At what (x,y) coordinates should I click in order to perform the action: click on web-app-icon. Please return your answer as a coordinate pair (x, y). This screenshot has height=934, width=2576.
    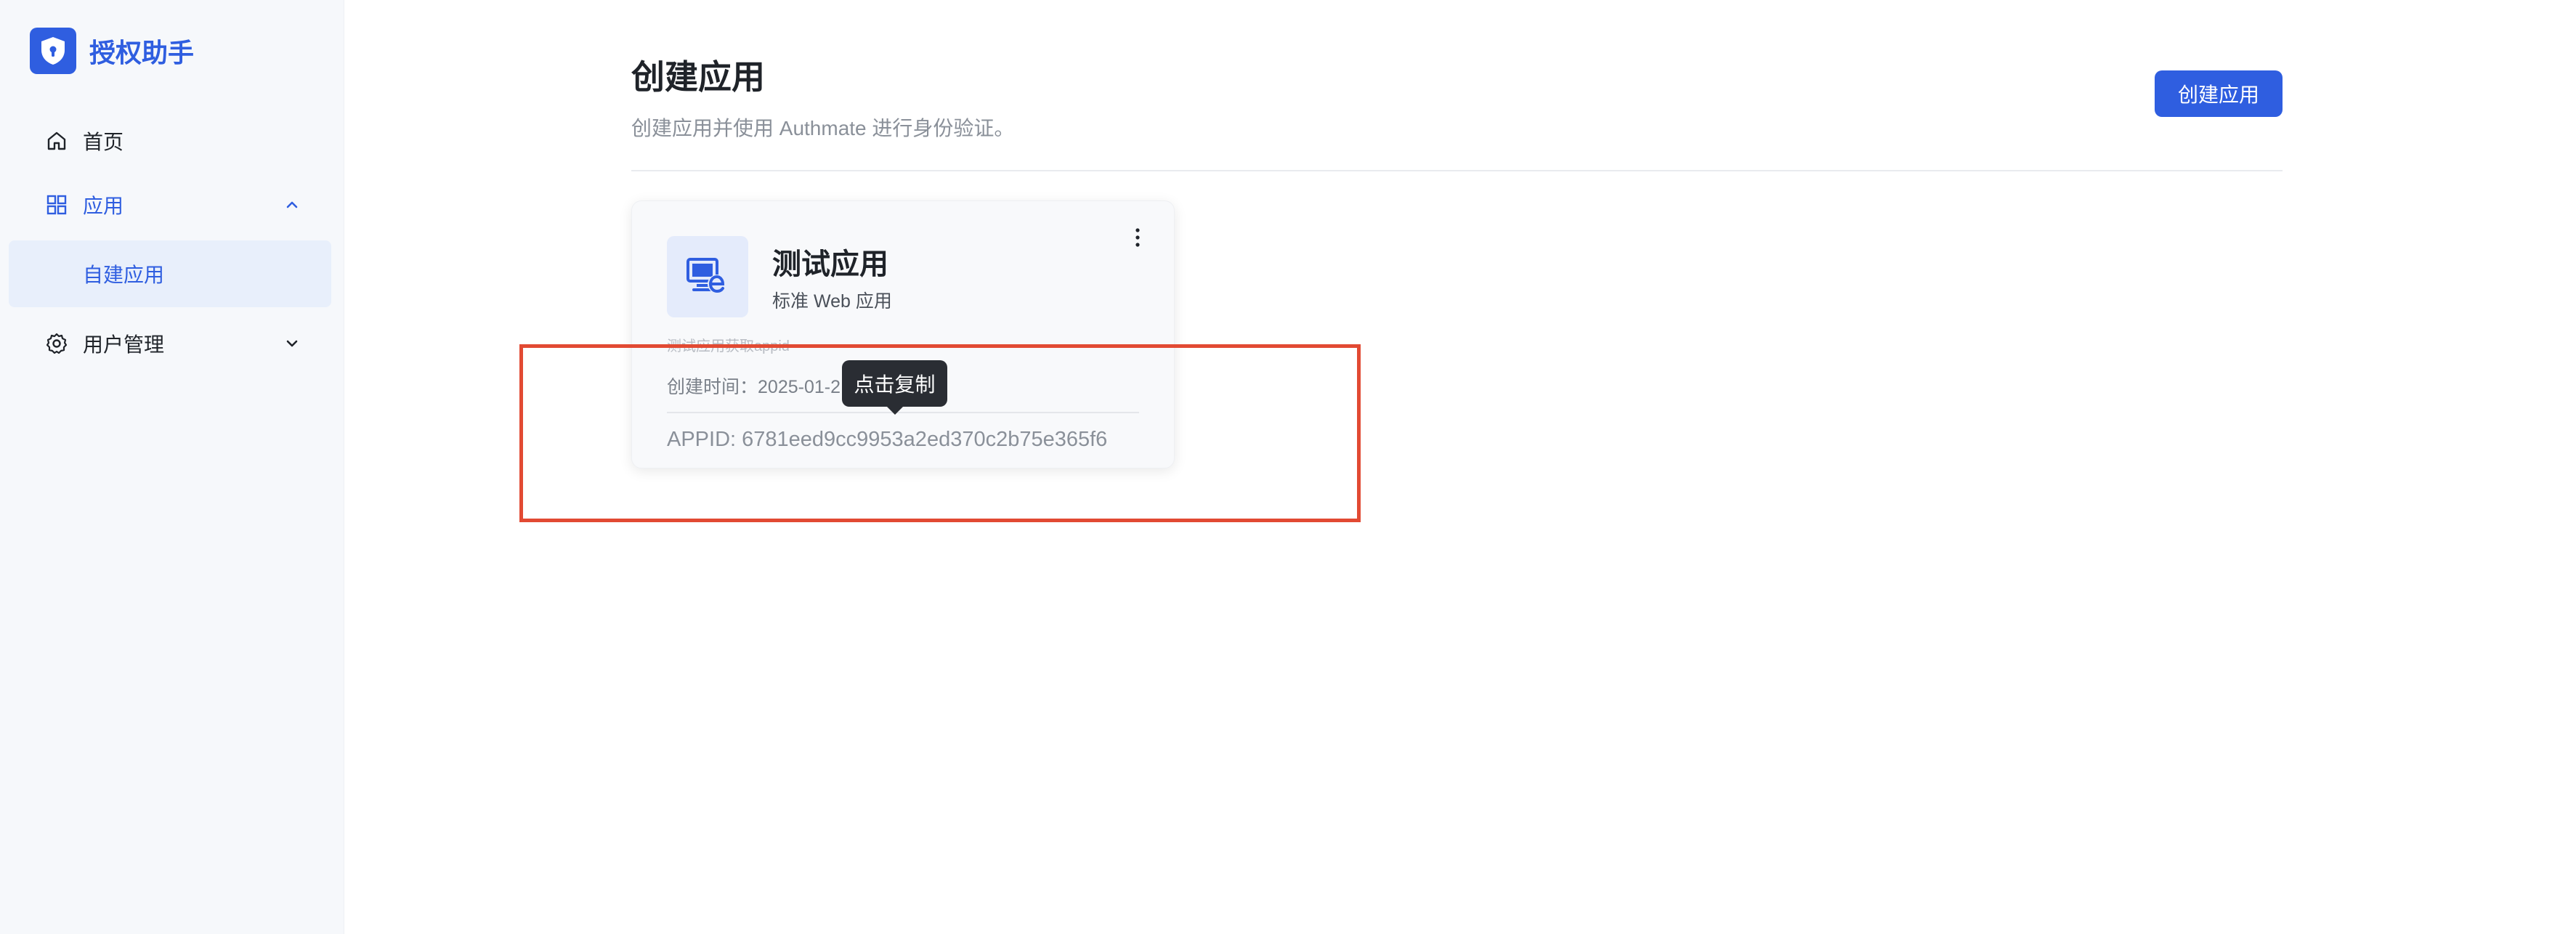
    Looking at the image, I should click on (707, 276).